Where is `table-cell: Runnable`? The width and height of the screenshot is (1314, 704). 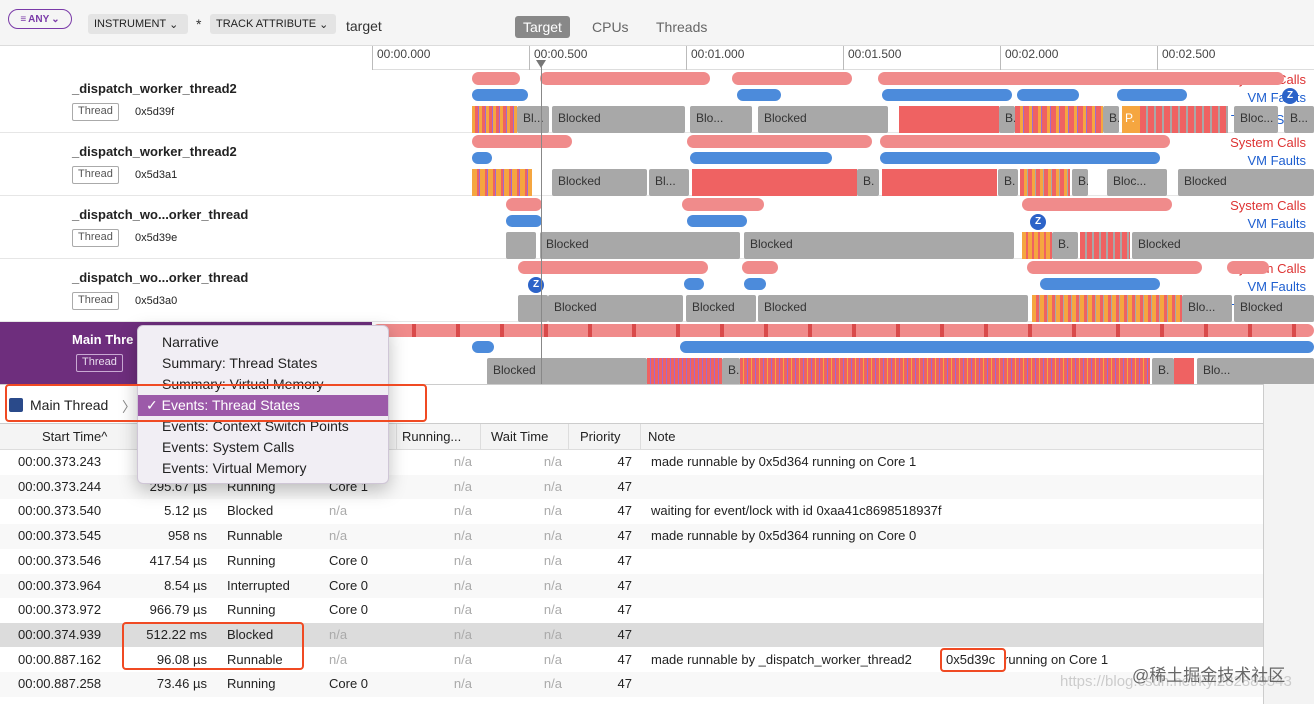
table-cell: Runnable is located at coordinates (255, 536).